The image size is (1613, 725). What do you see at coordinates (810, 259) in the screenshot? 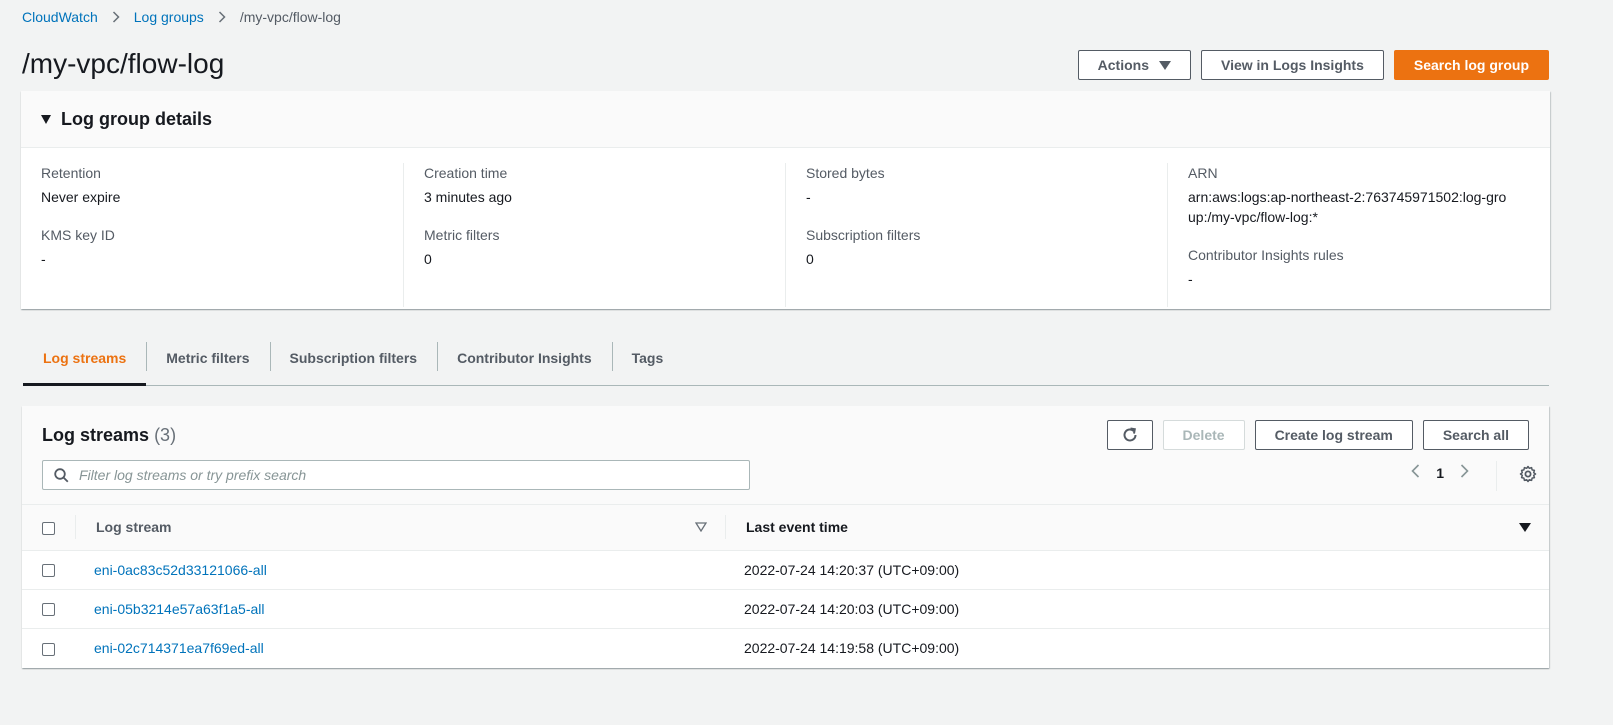
I see `subscription-filters-value: 0` at bounding box center [810, 259].